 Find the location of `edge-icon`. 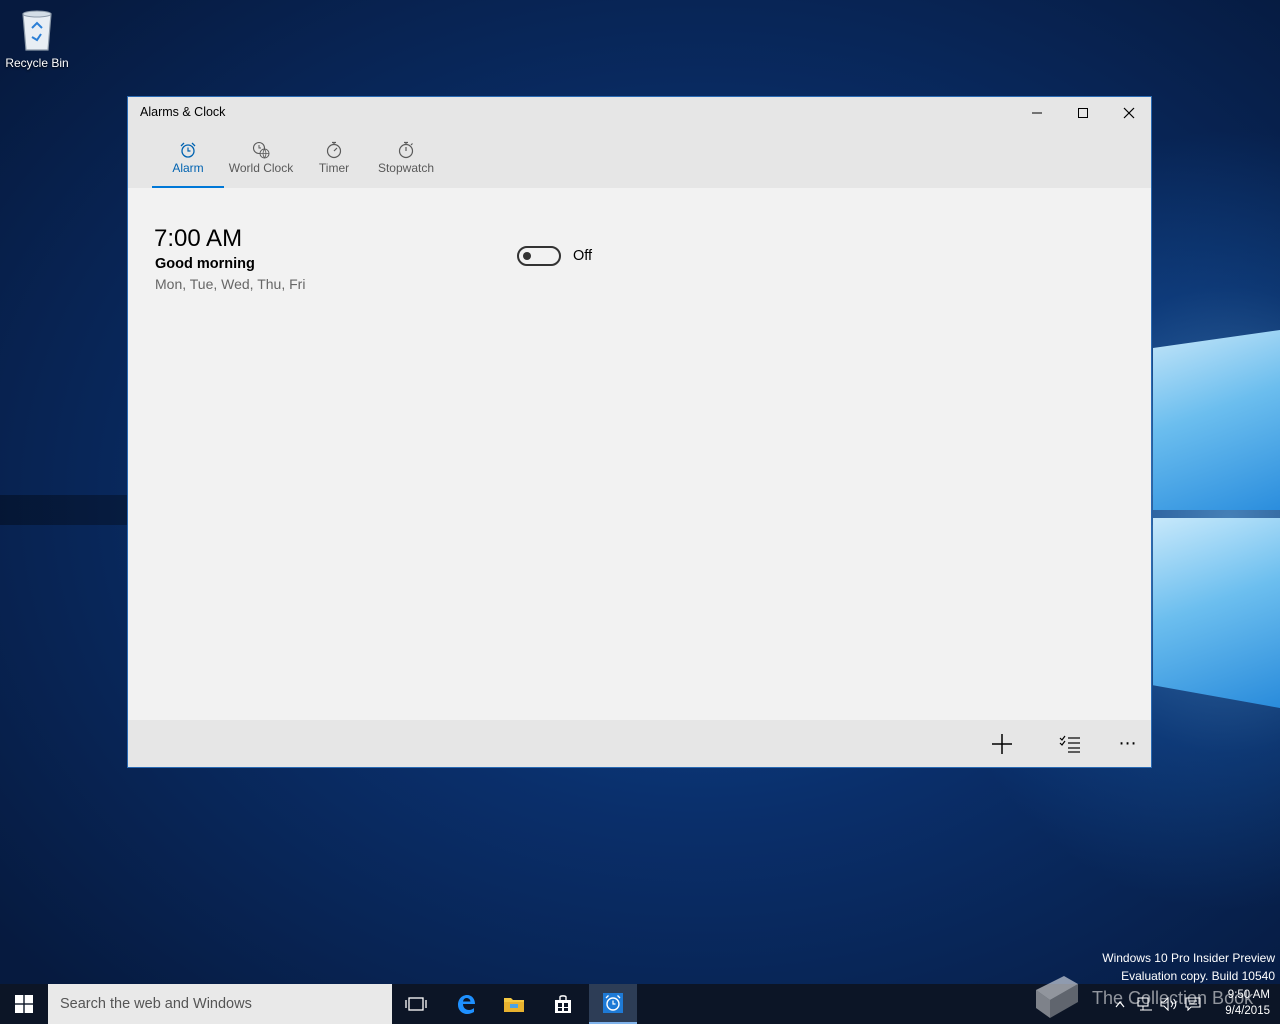

edge-icon is located at coordinates (466, 1004).